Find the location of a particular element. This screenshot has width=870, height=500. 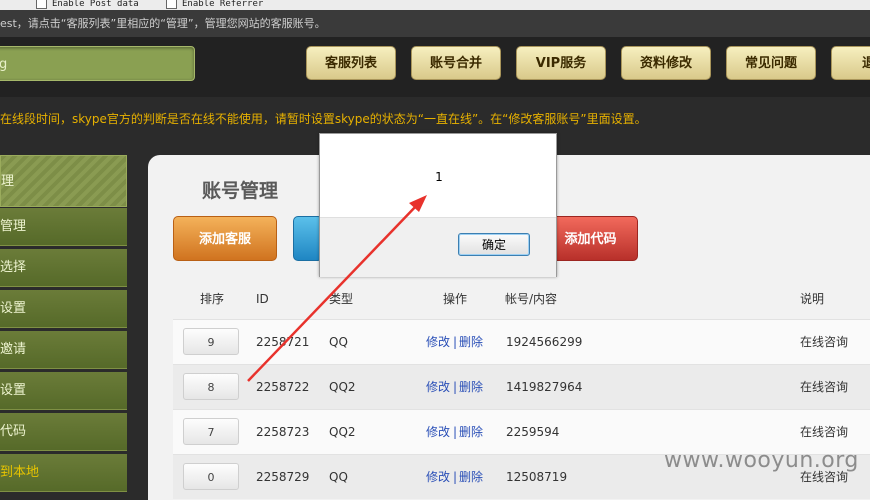

nav-button-faq: 常见问题 is located at coordinates (771, 63).